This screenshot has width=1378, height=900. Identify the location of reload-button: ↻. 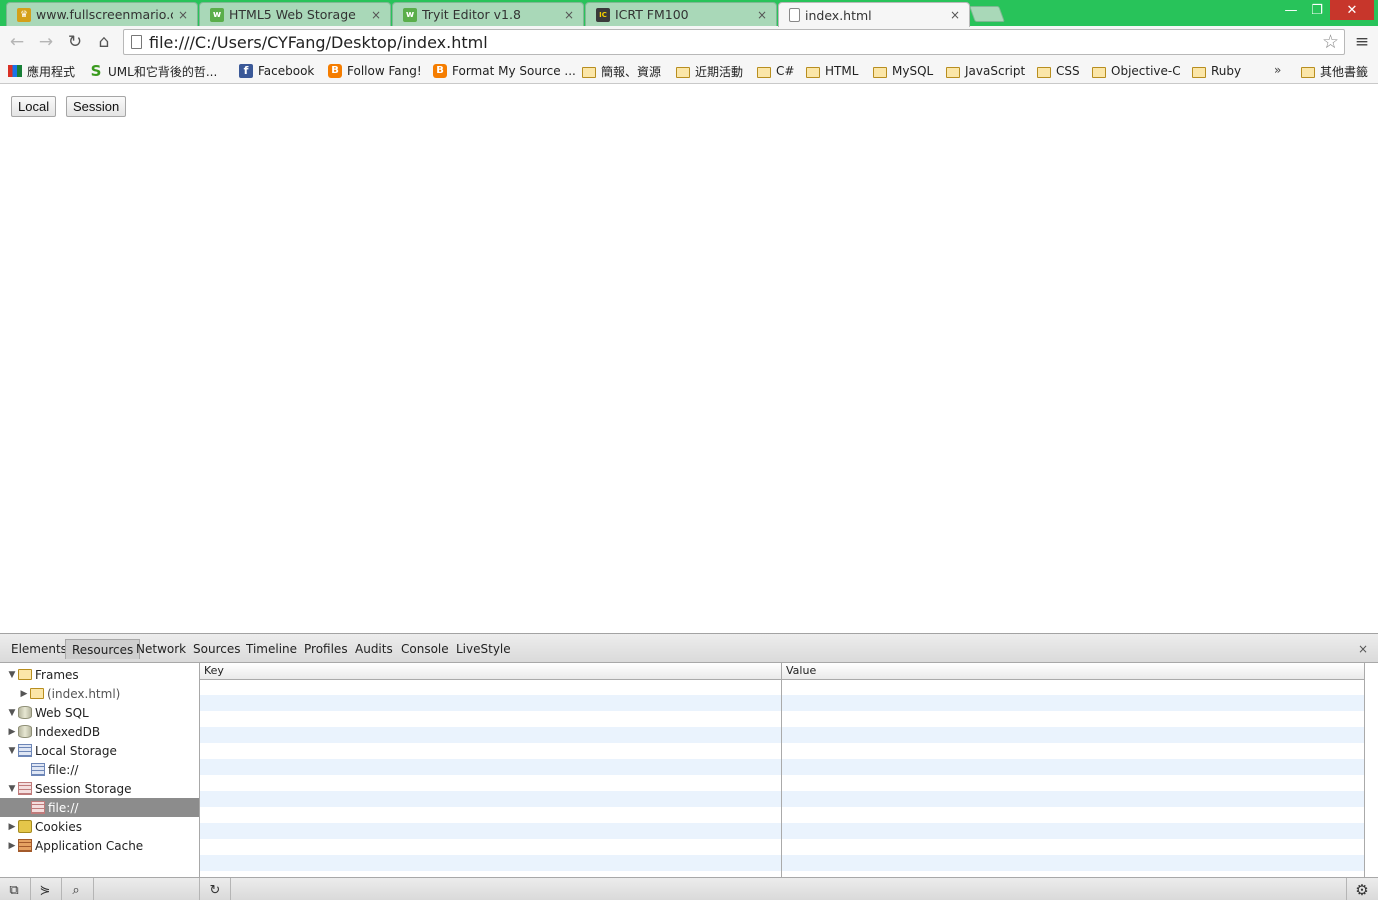
(75, 42).